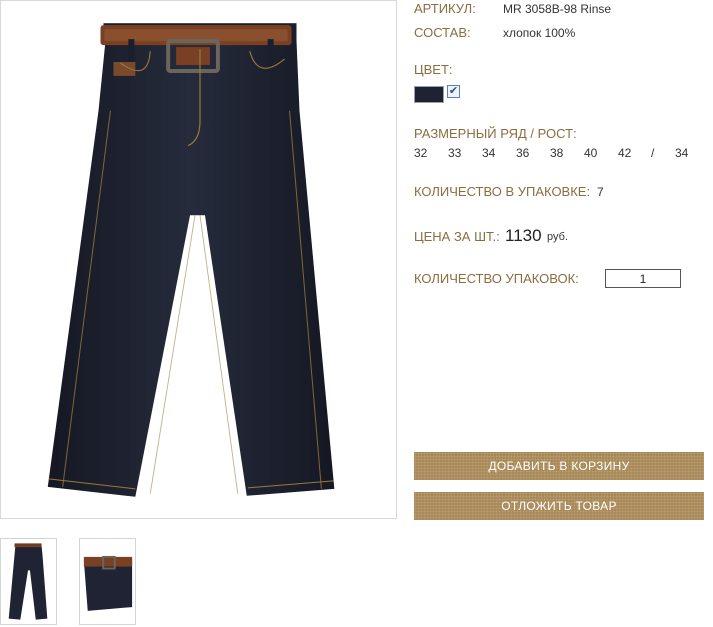 Image resolution: width=713 pixels, height=627 pixels. What do you see at coordinates (591, 153) in the screenshot?
I see `size-value: 40` at bounding box center [591, 153].